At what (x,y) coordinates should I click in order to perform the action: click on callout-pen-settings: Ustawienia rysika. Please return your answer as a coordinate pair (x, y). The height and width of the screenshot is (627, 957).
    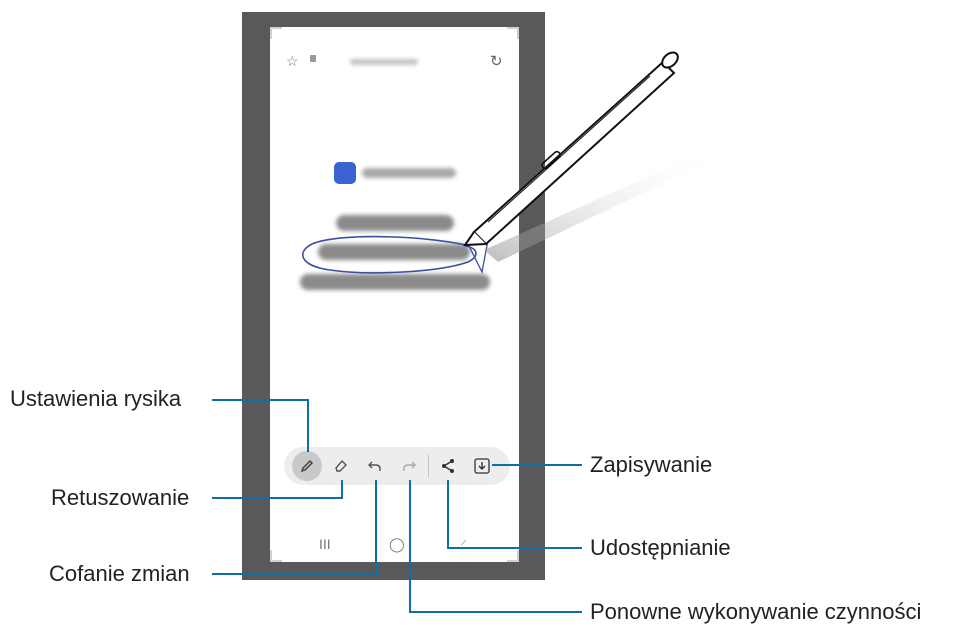
    Looking at the image, I should click on (96, 398).